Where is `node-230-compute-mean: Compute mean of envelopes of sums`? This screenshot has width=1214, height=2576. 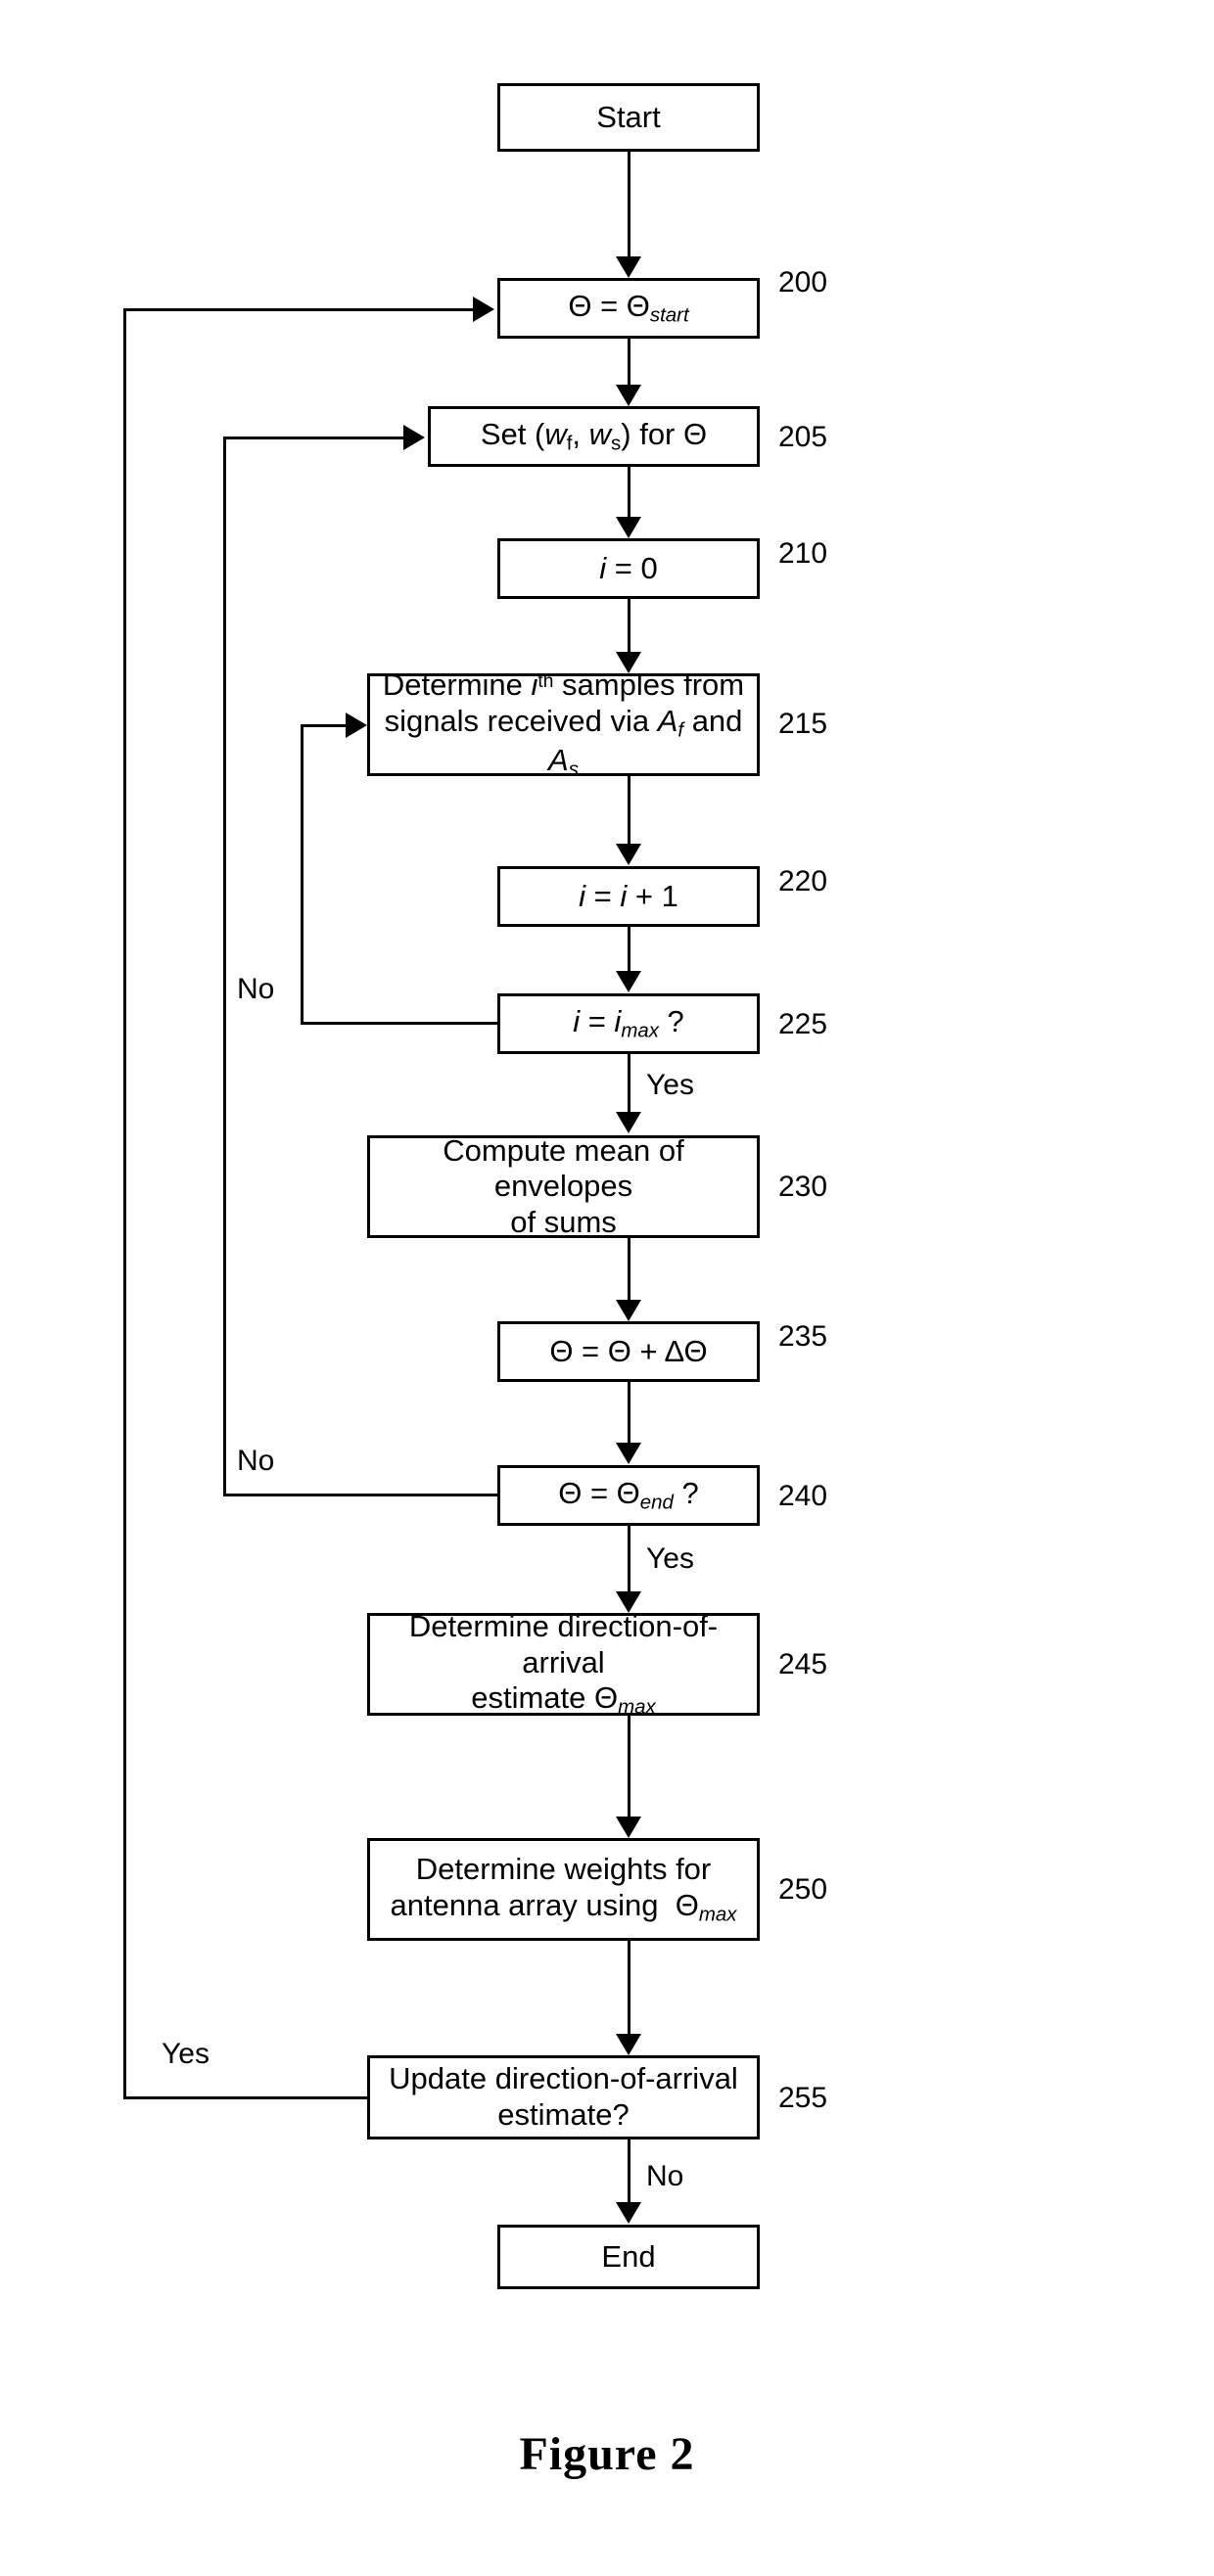 node-230-compute-mean: Compute mean of envelopes of sums is located at coordinates (563, 1186).